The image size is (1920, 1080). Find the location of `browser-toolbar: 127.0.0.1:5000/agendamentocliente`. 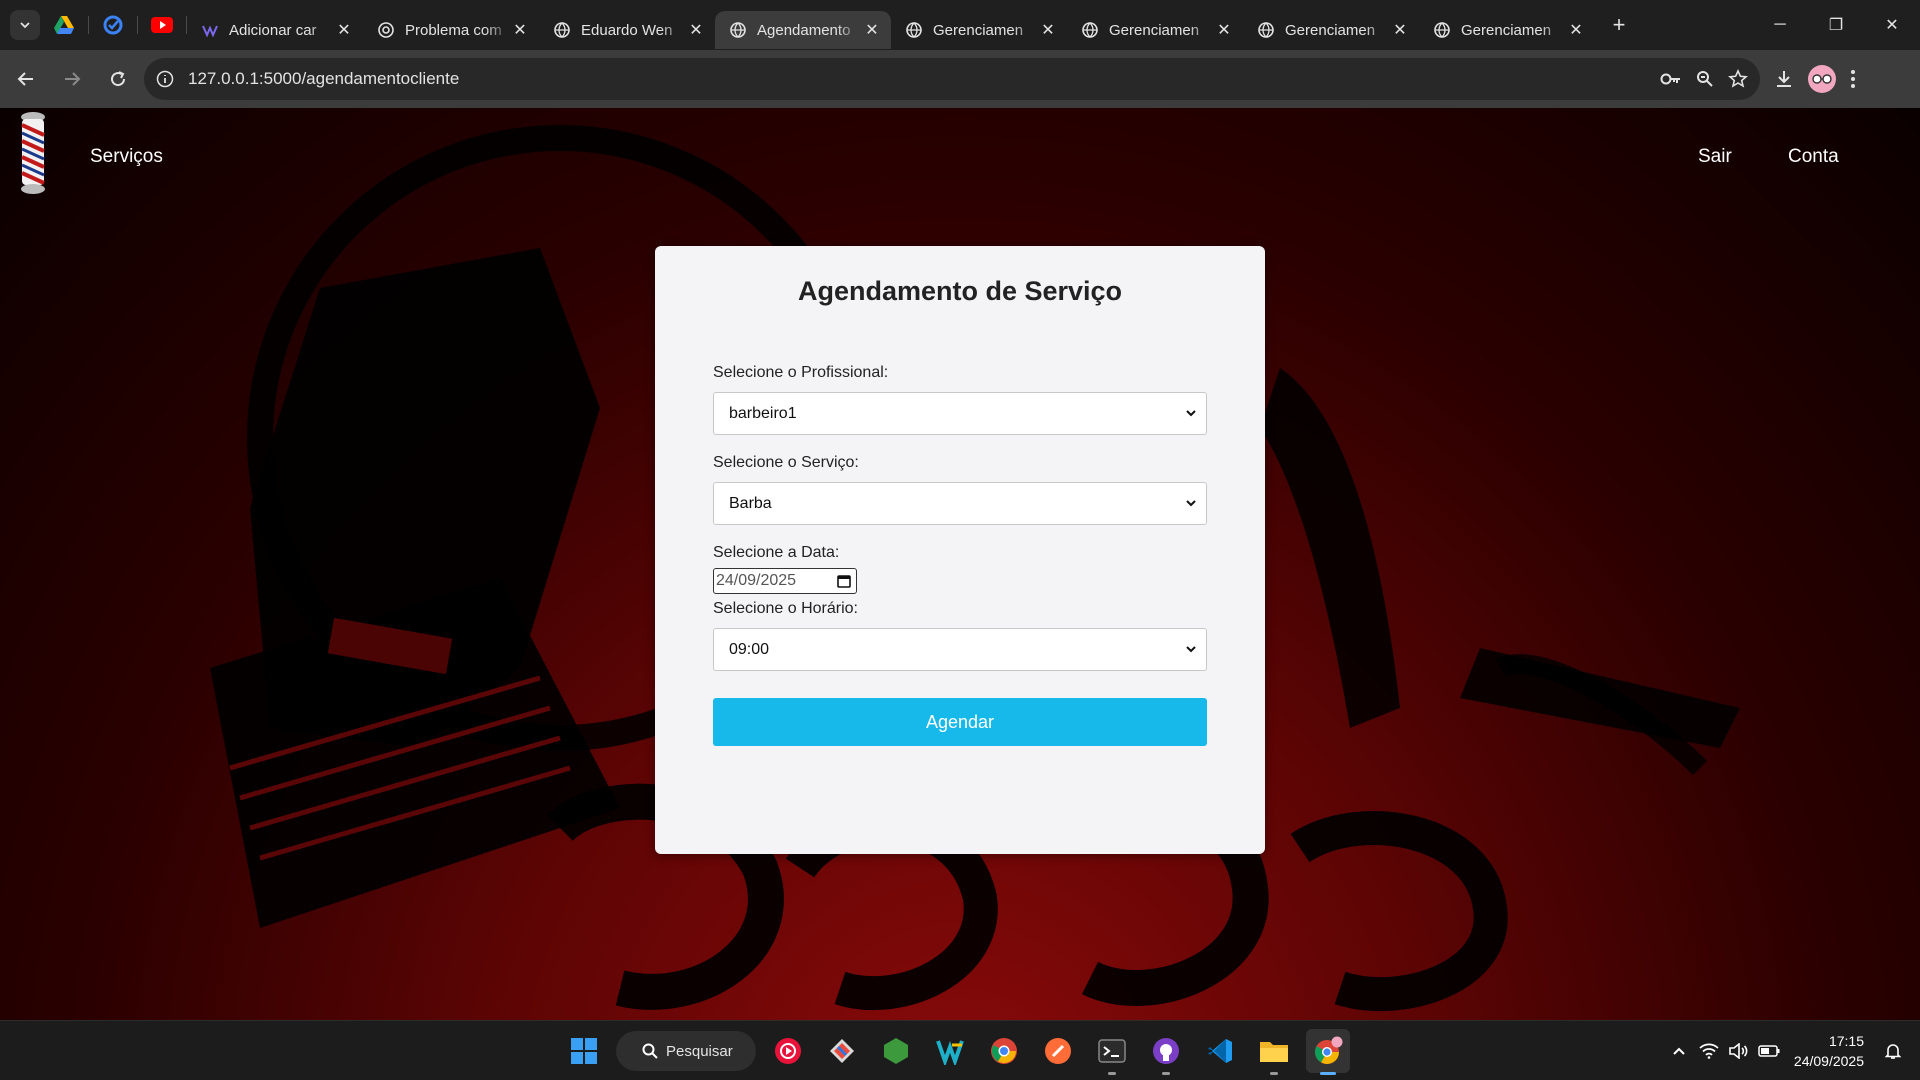

browser-toolbar: 127.0.0.1:5000/agendamentocliente is located at coordinates (960, 79).